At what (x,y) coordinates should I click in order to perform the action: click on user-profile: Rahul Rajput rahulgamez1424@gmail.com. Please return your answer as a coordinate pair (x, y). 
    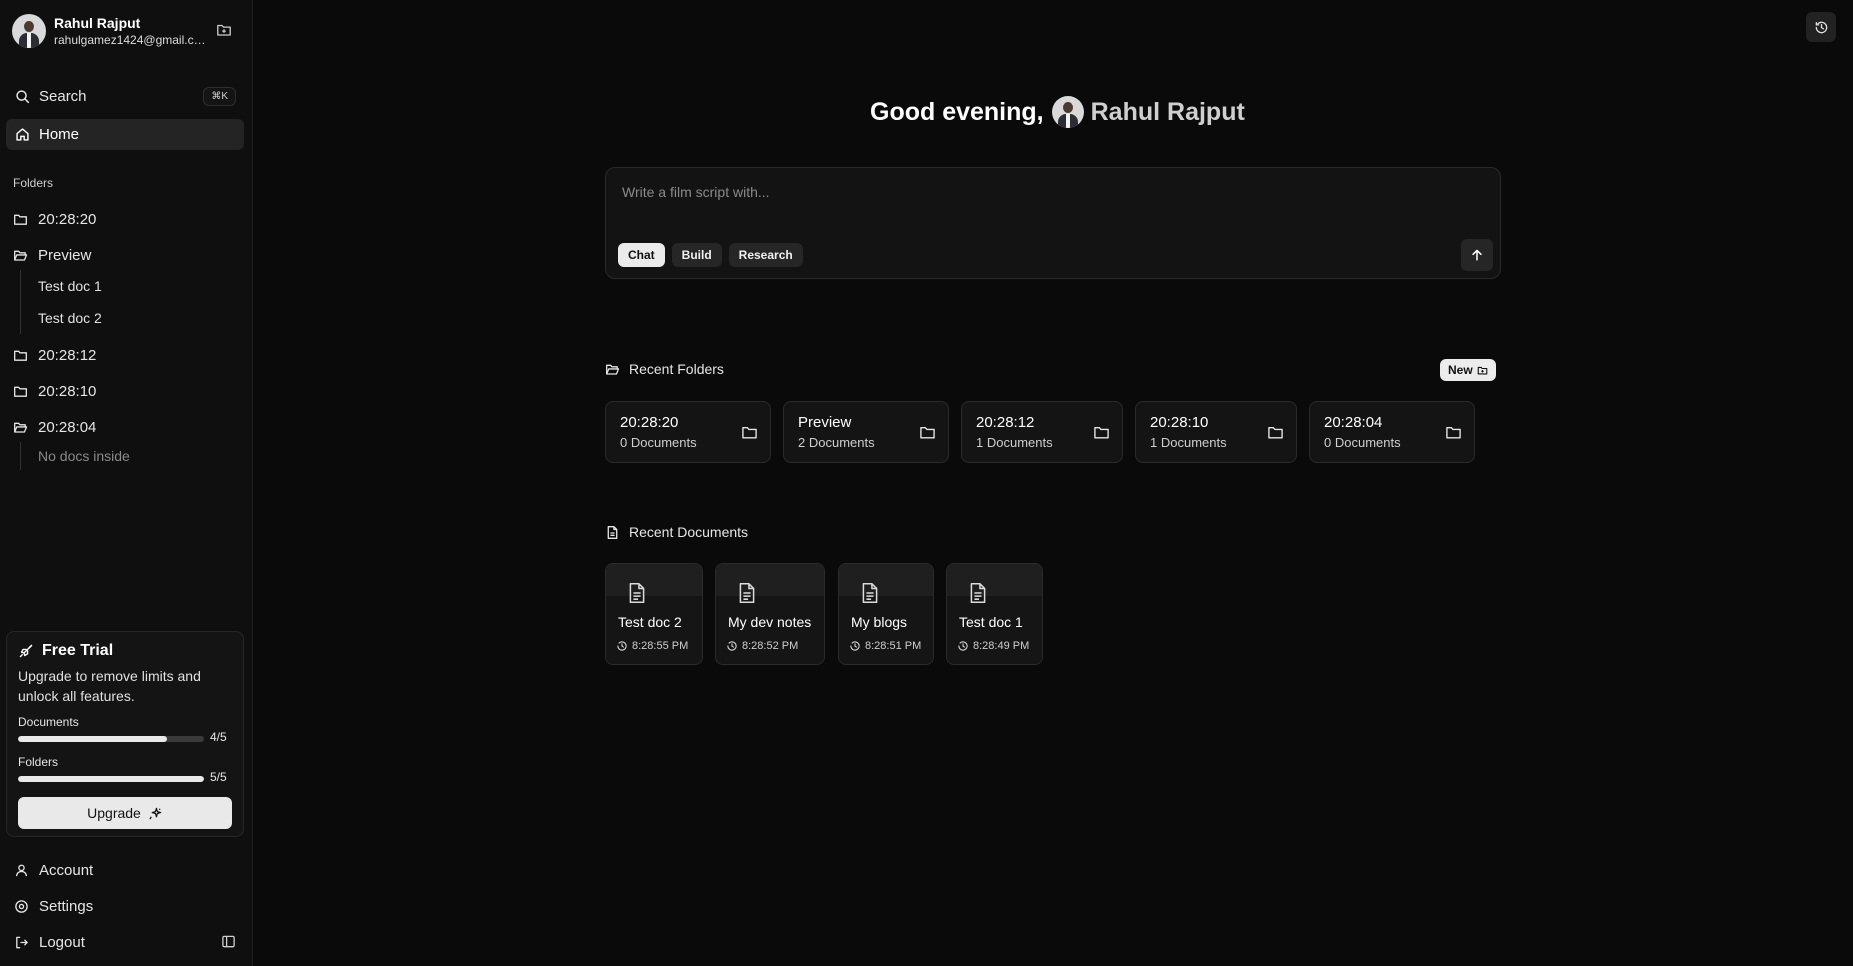
    Looking at the image, I should click on (127, 31).